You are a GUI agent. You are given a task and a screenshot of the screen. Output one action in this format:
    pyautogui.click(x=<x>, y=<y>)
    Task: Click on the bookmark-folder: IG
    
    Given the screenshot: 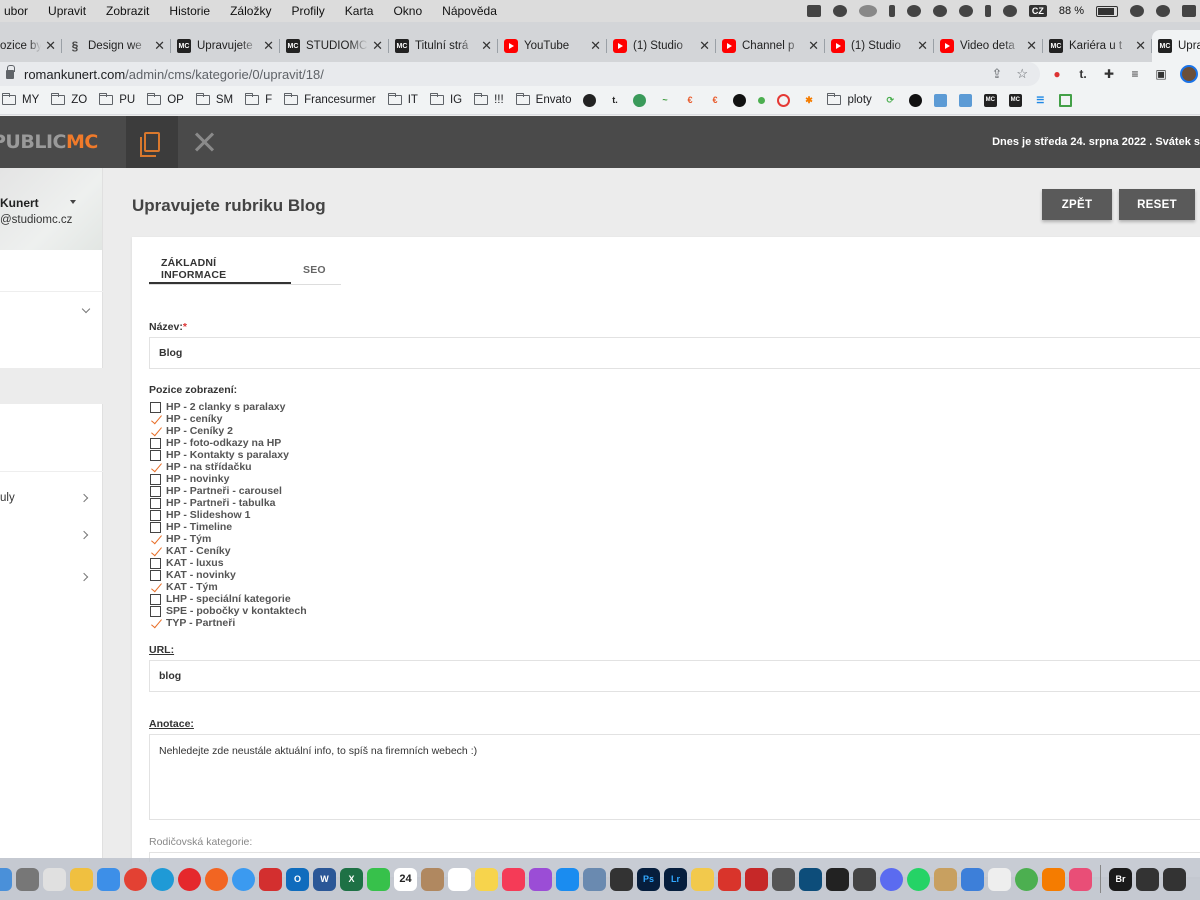 What is the action you would take?
    pyautogui.click(x=445, y=99)
    